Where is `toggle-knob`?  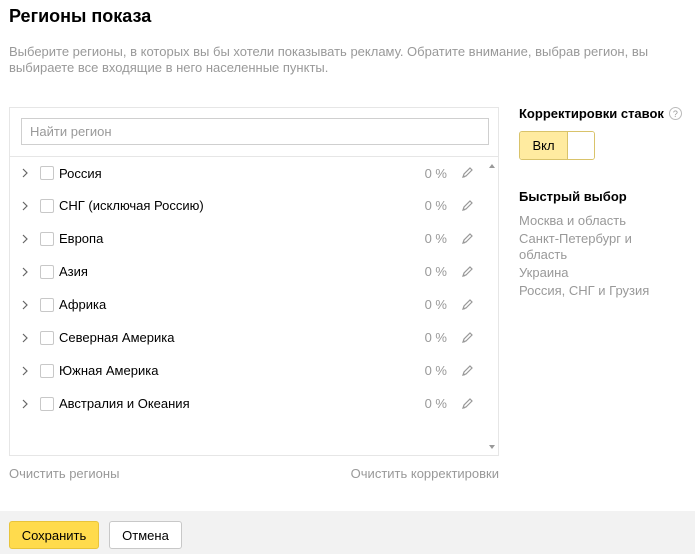
toggle-knob is located at coordinates (580, 145).